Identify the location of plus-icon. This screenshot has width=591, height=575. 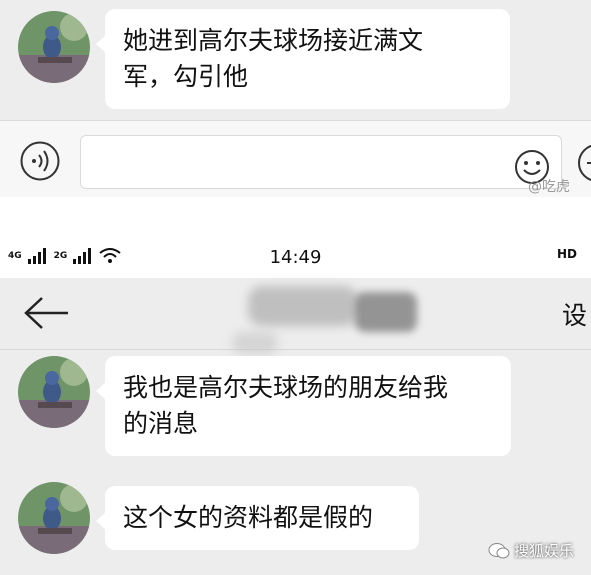
(584, 163).